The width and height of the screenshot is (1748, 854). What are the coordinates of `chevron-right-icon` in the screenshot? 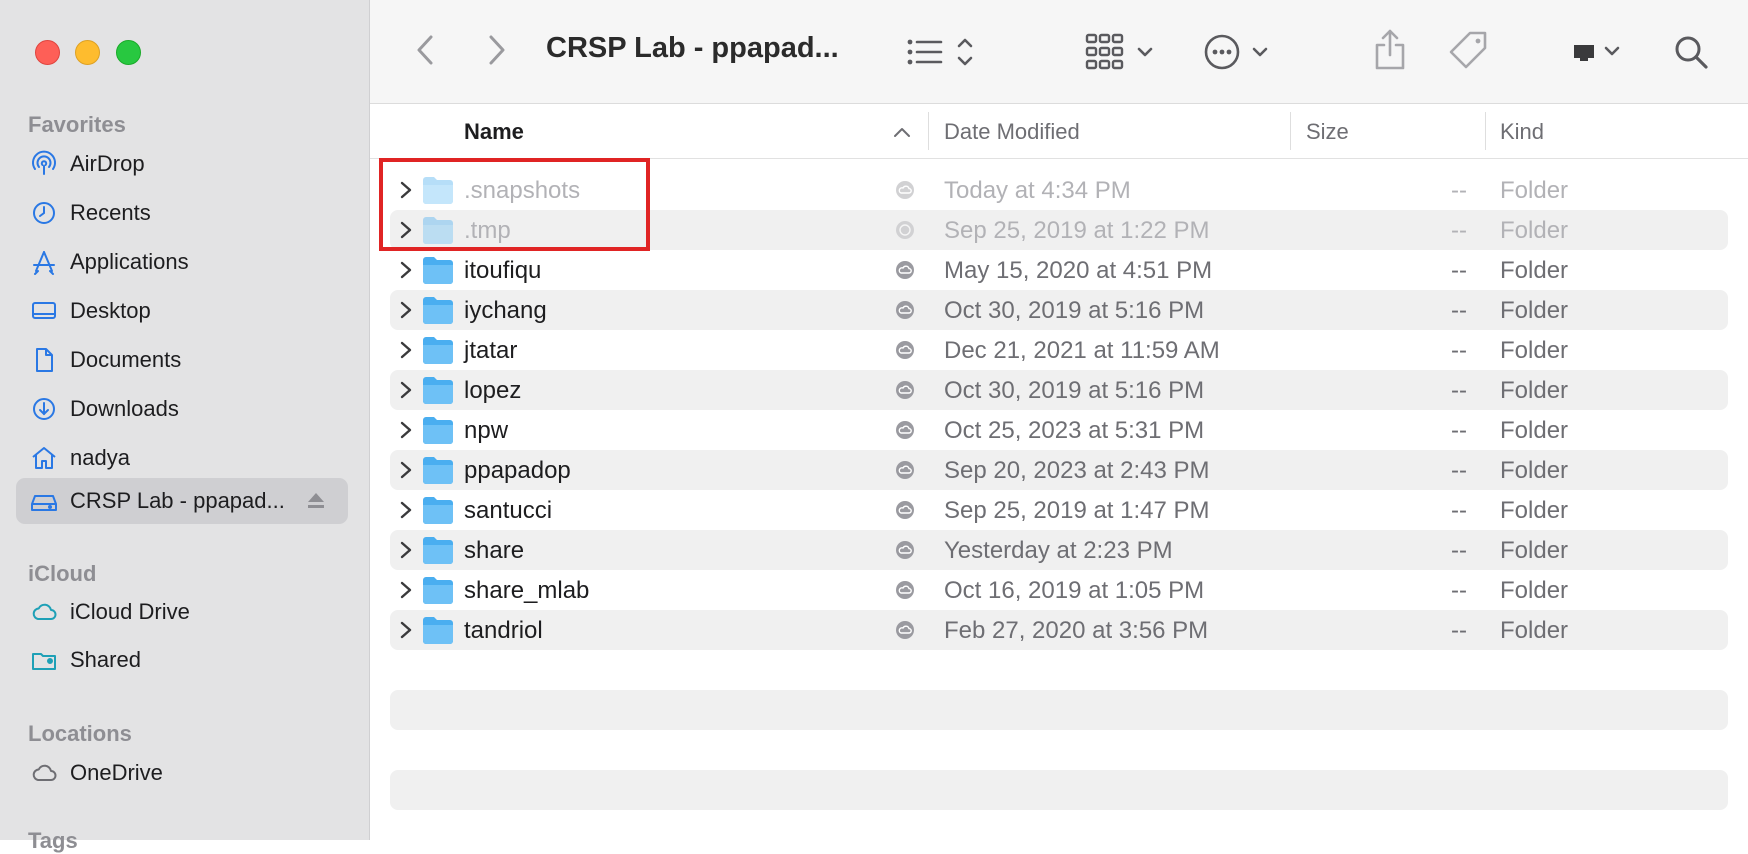 It's located at (497, 50).